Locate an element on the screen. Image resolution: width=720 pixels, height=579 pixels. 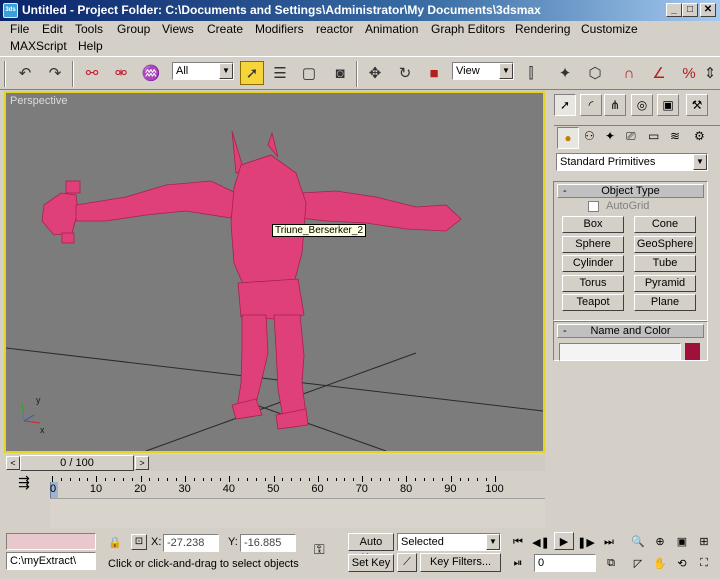
time-slider-next-button: > is located at coordinates (142, 463).